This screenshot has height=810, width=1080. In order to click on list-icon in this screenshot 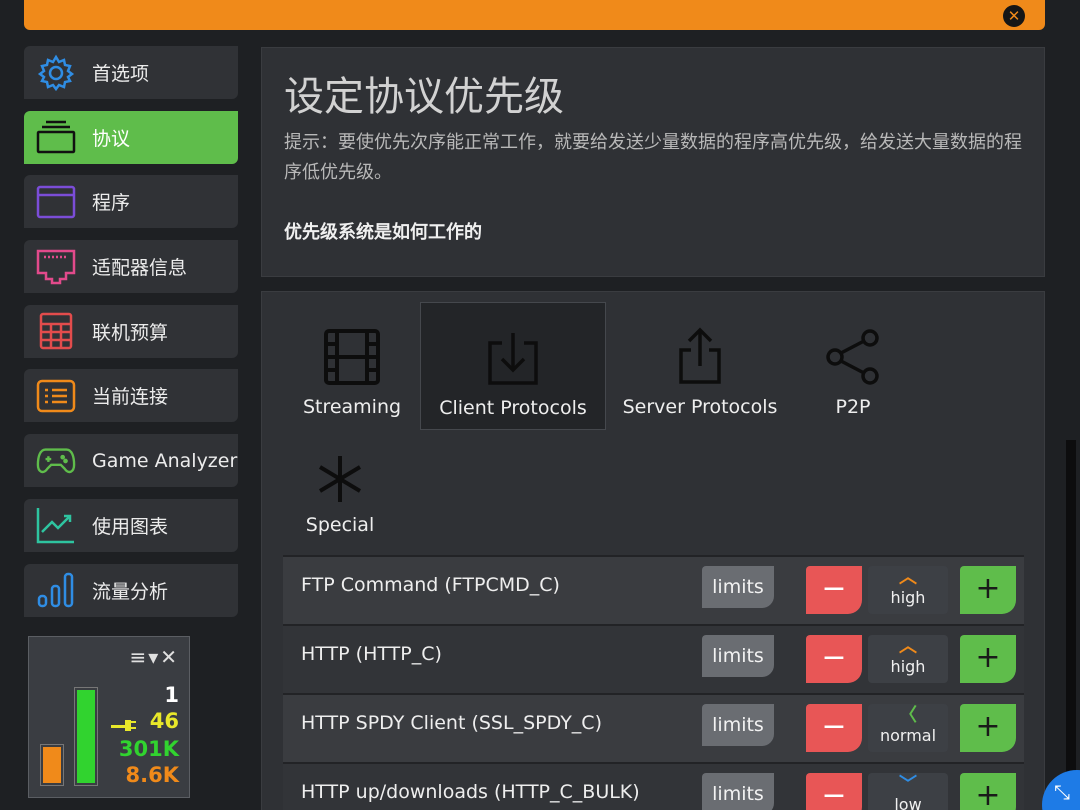, I will do `click(56, 396)`.